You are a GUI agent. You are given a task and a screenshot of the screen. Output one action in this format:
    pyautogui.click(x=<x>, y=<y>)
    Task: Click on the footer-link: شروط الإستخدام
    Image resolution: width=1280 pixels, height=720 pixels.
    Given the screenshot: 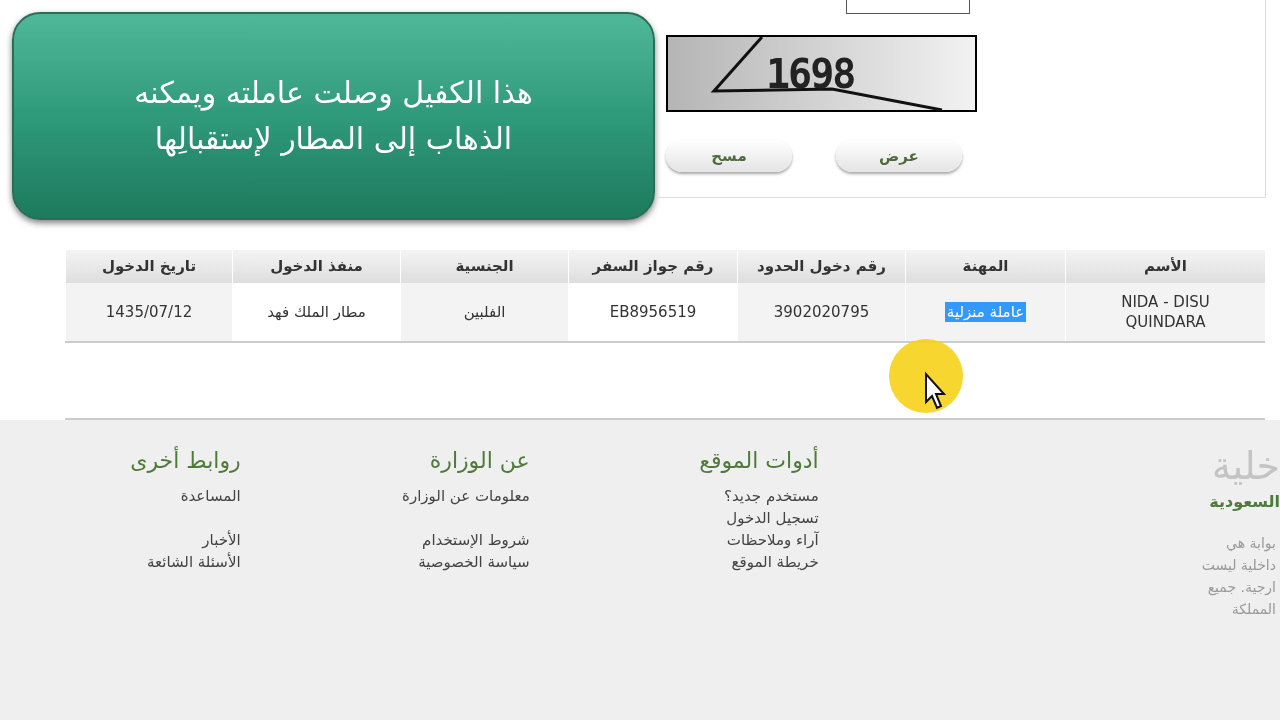 What is the action you would take?
    pyautogui.click(x=476, y=540)
    